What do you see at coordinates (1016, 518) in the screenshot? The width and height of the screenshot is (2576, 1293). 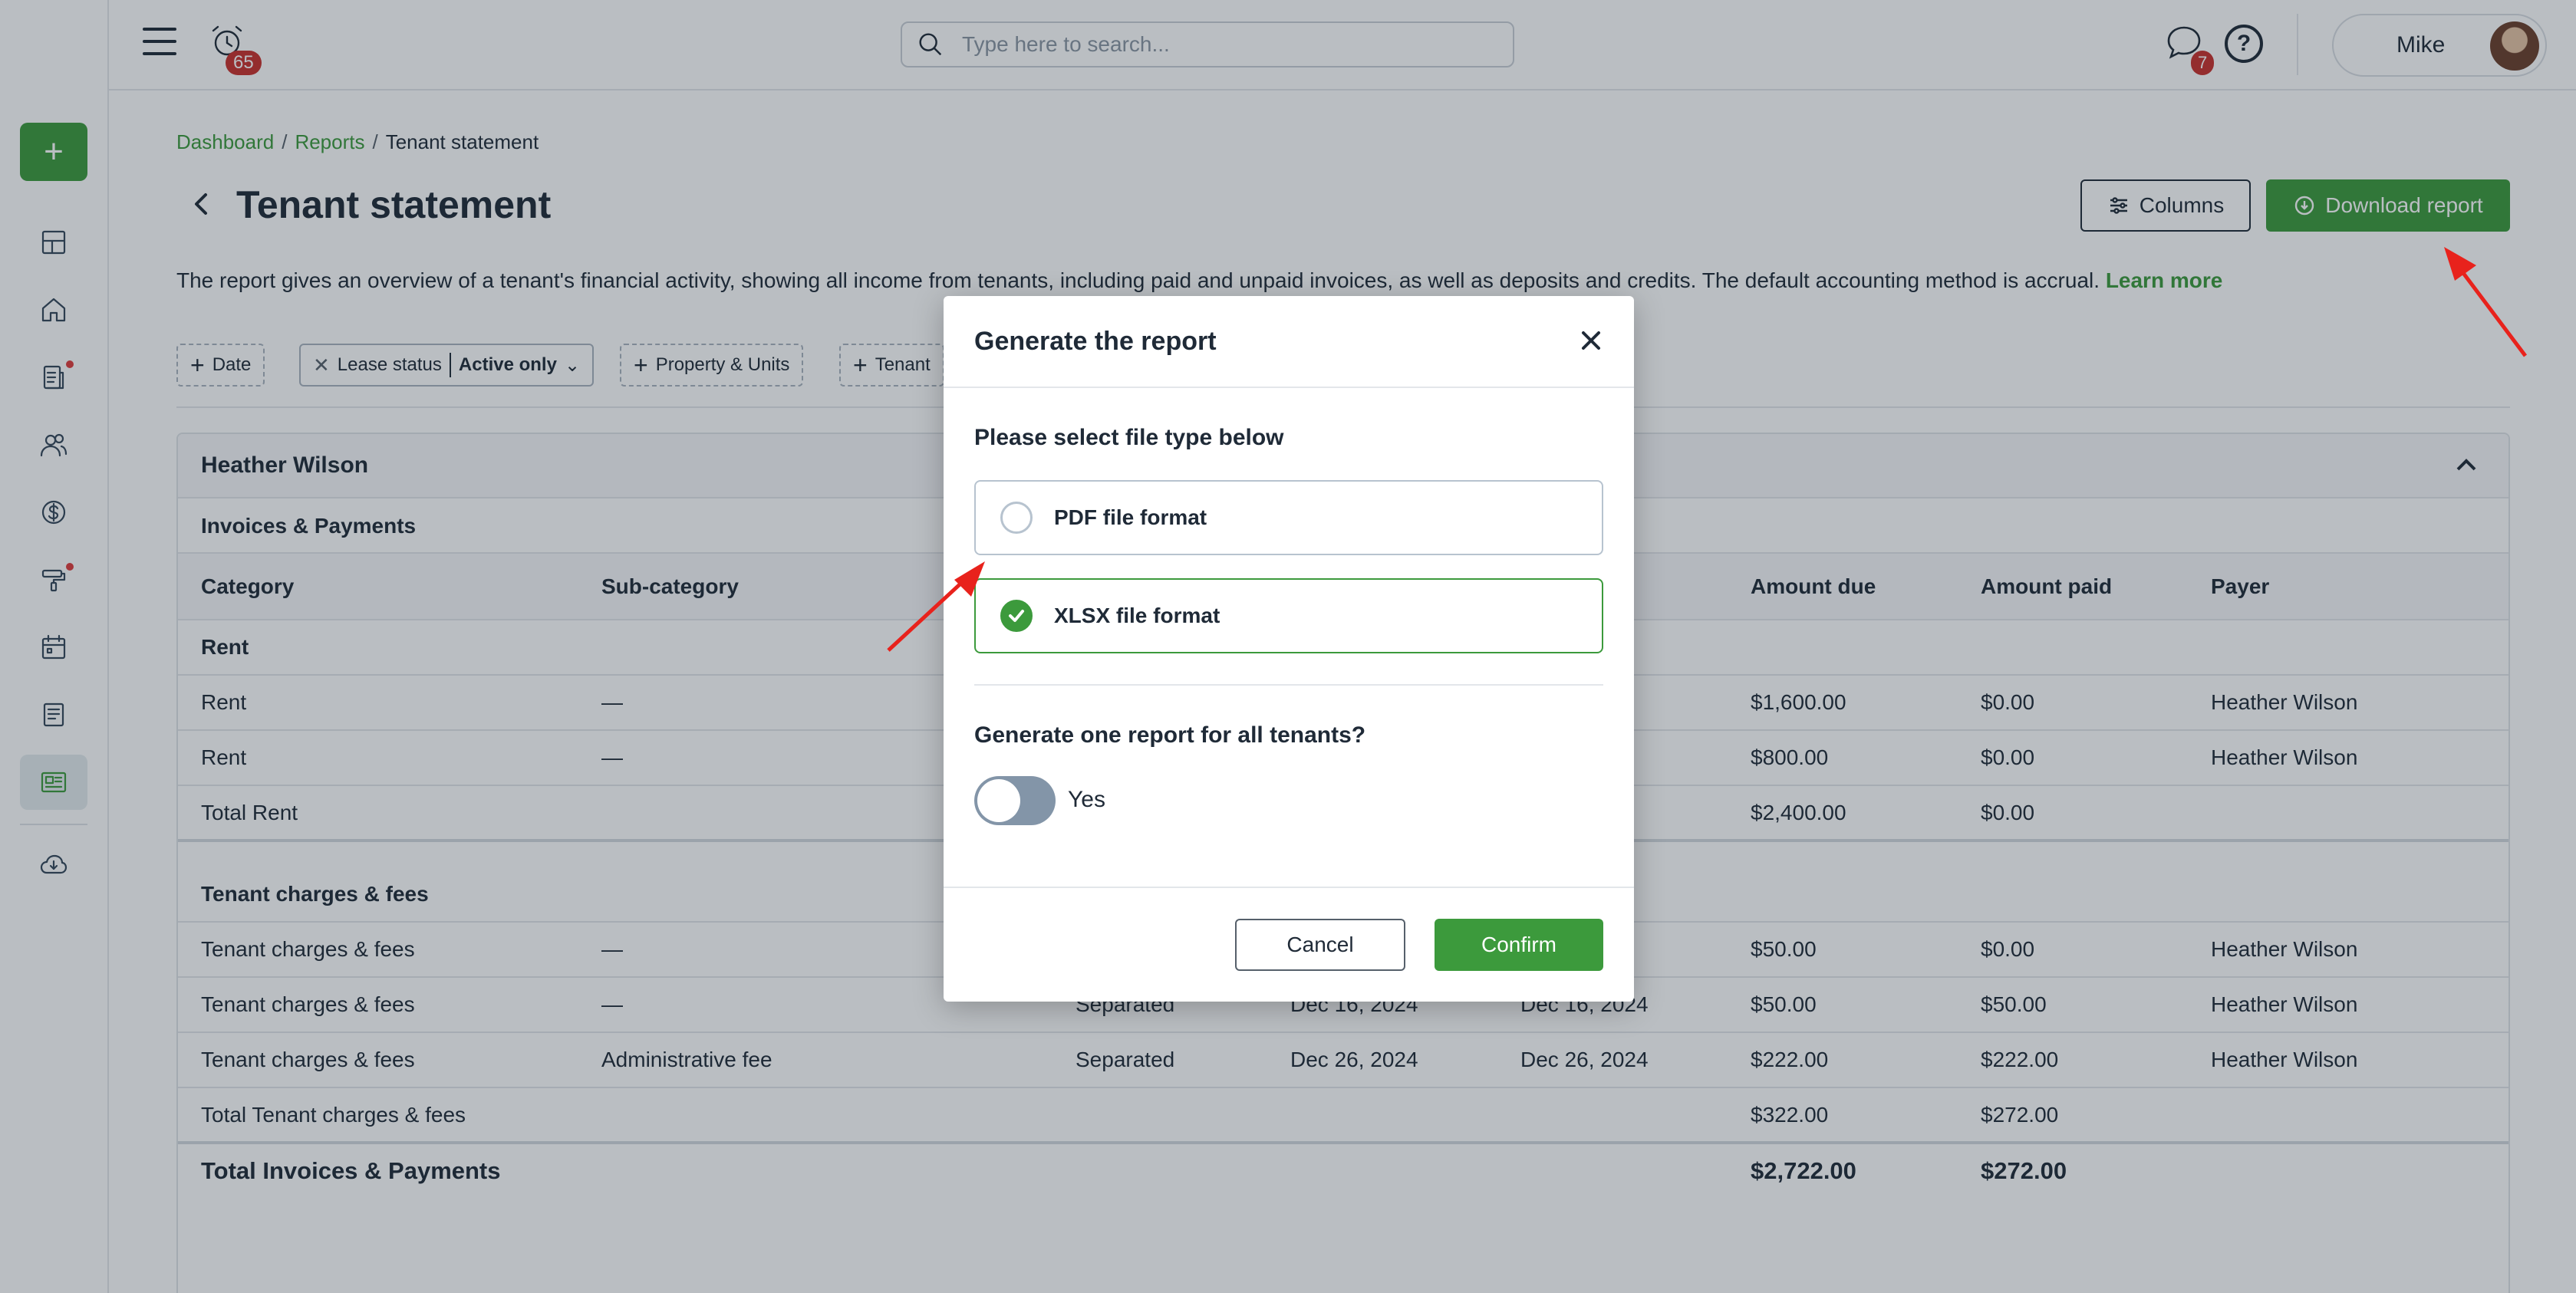 I see `radio-unchecked` at bounding box center [1016, 518].